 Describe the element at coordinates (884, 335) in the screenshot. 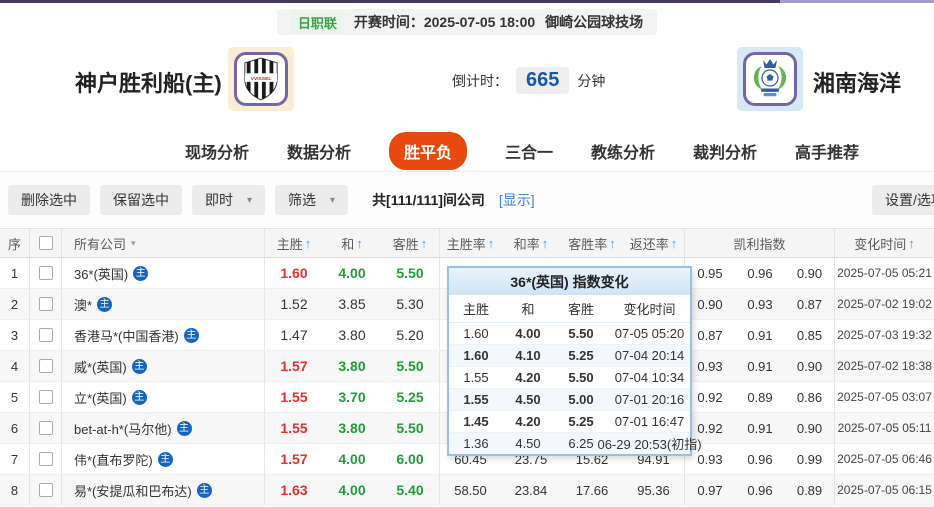

I see `change-time: 2025-07-03 19:32` at that location.